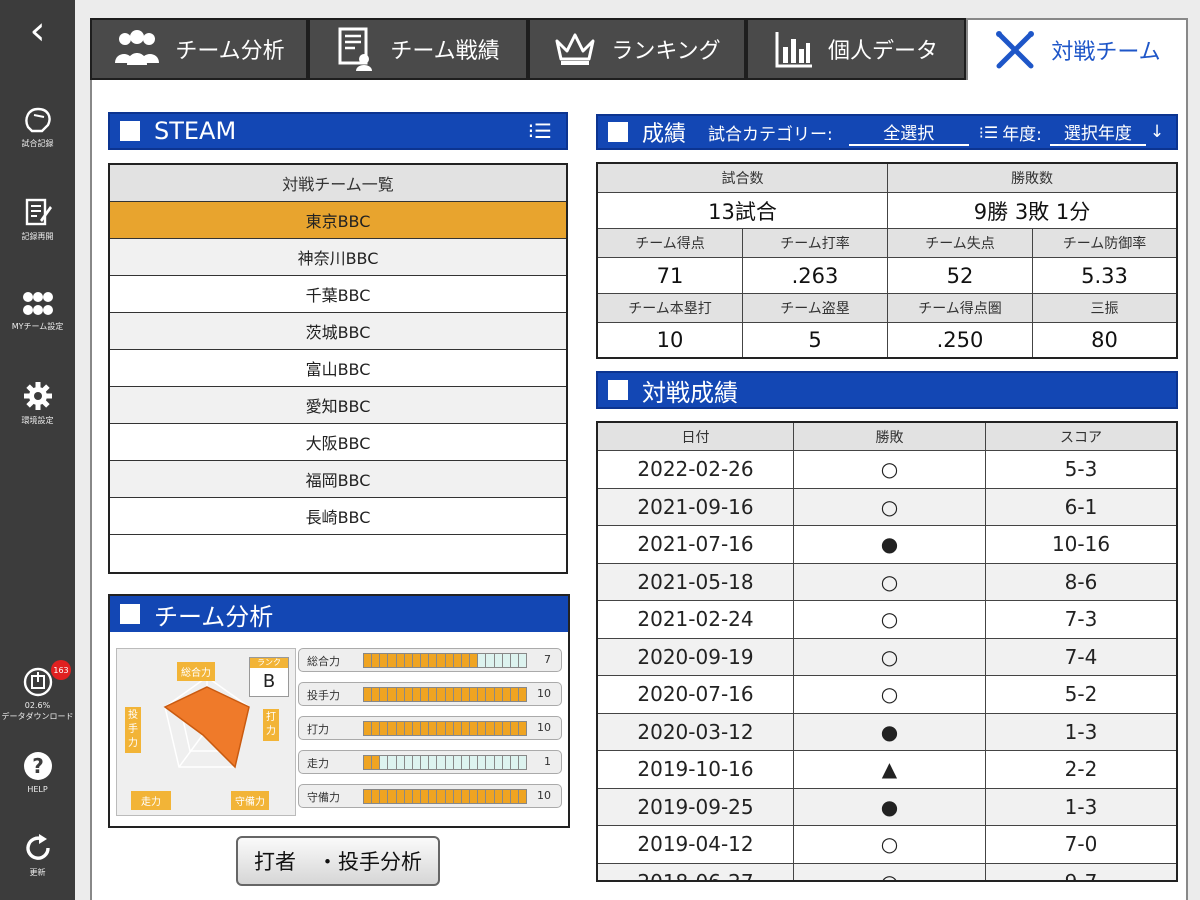  I want to click on rail-item-refresh: 更新, so click(37, 855).